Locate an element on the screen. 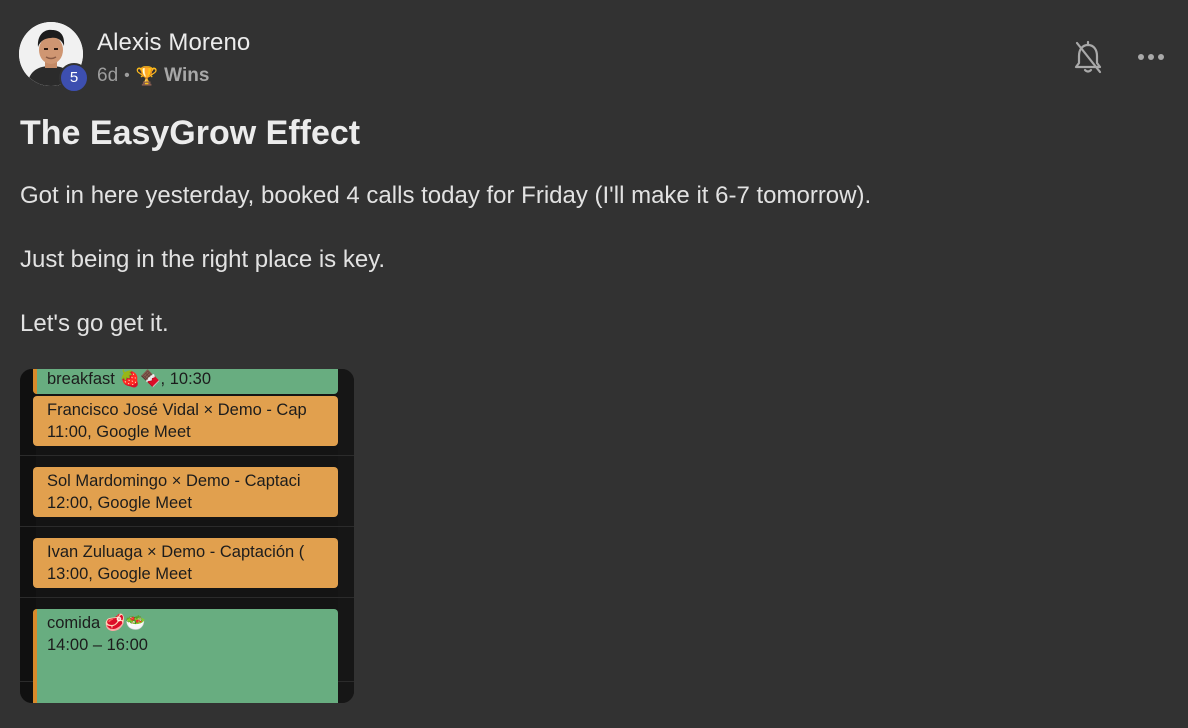  post-category: Wins is located at coordinates (186, 76).